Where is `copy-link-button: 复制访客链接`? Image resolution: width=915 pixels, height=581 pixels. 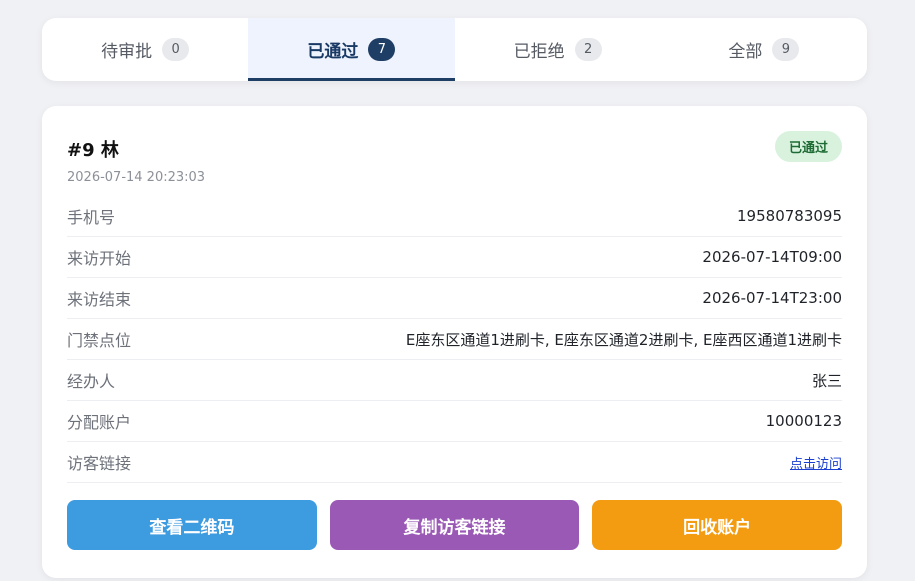
copy-link-button: 复制访客链接 is located at coordinates (454, 525).